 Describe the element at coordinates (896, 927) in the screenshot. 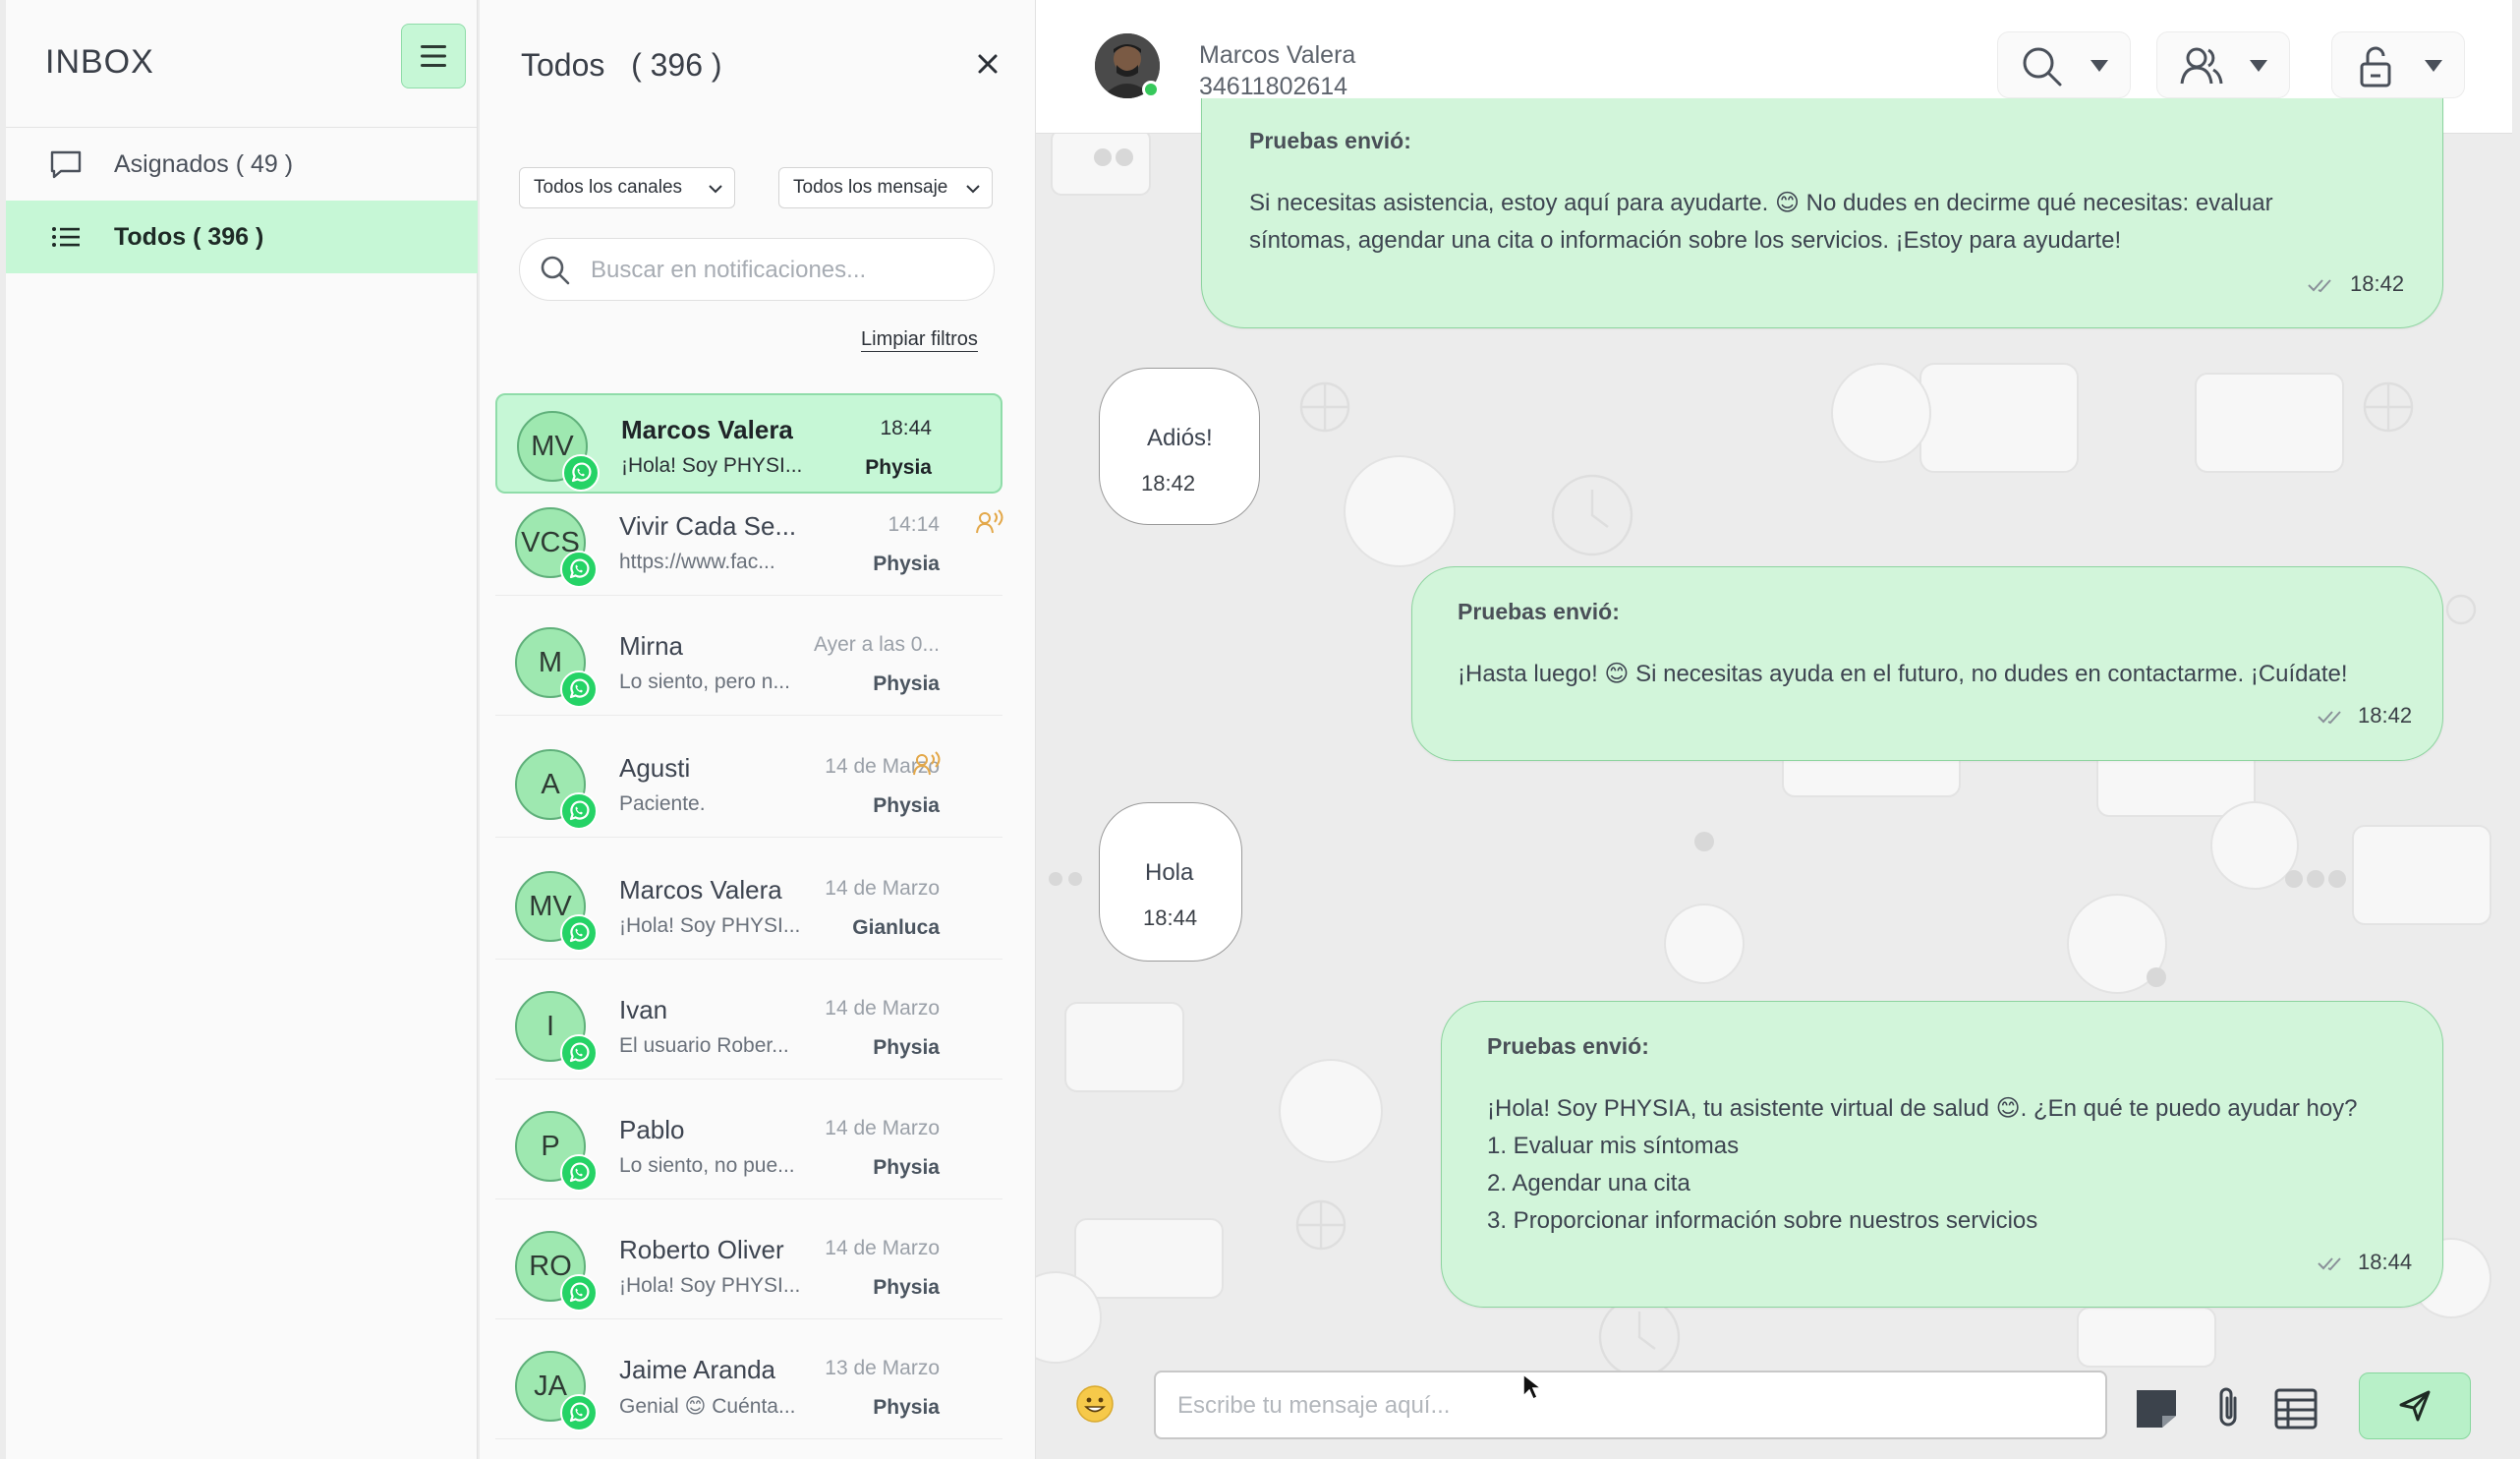

I see `conversation-owner: Gianluca` at that location.